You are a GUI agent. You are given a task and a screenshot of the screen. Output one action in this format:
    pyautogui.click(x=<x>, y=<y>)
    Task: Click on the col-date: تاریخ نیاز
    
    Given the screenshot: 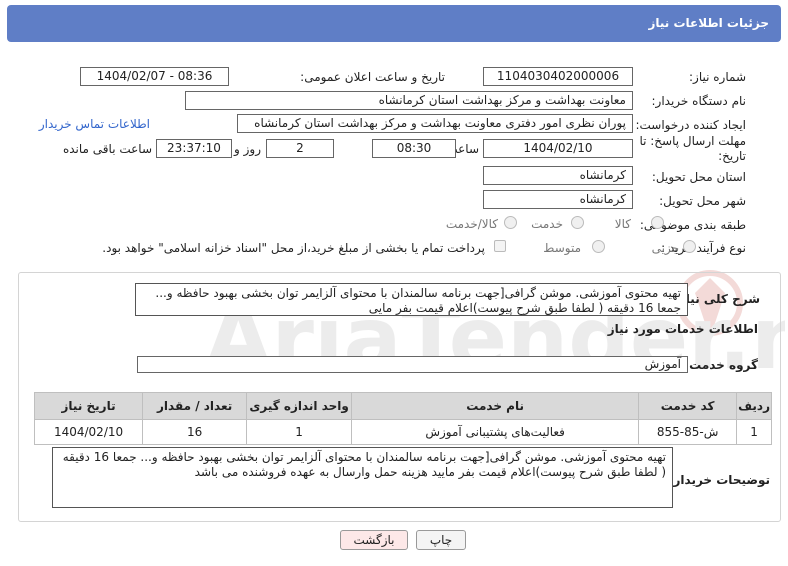 What is the action you would take?
    pyautogui.click(x=88, y=406)
    